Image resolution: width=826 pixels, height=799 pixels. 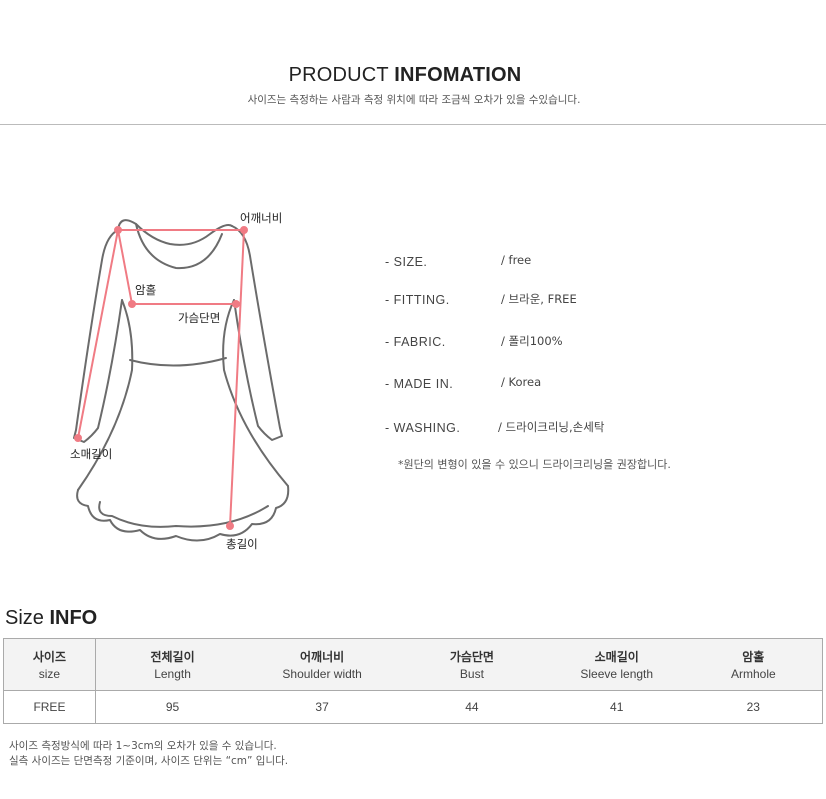 What do you see at coordinates (341, 75) in the screenshot?
I see `title-light-text: PRODUCT` at bounding box center [341, 75].